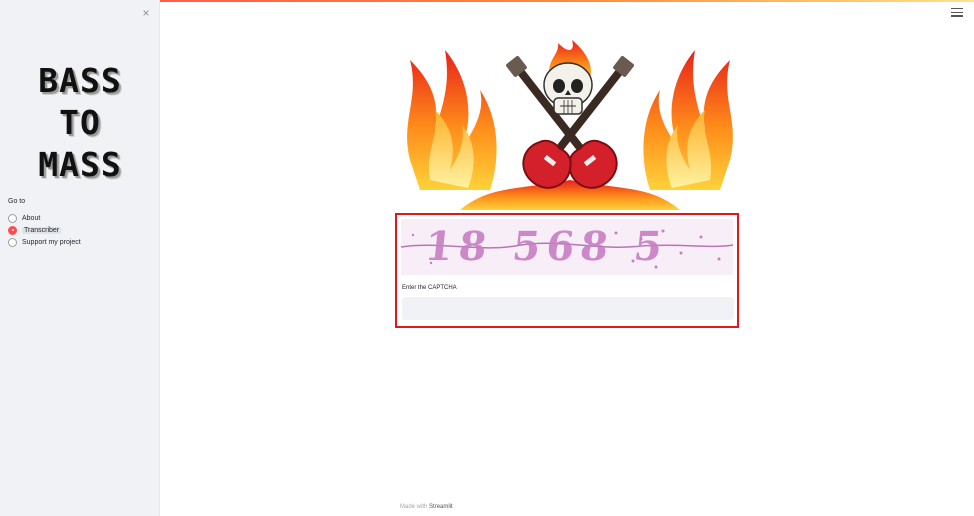 This screenshot has height=516, width=974. I want to click on radio-option-about: About, so click(44, 218).